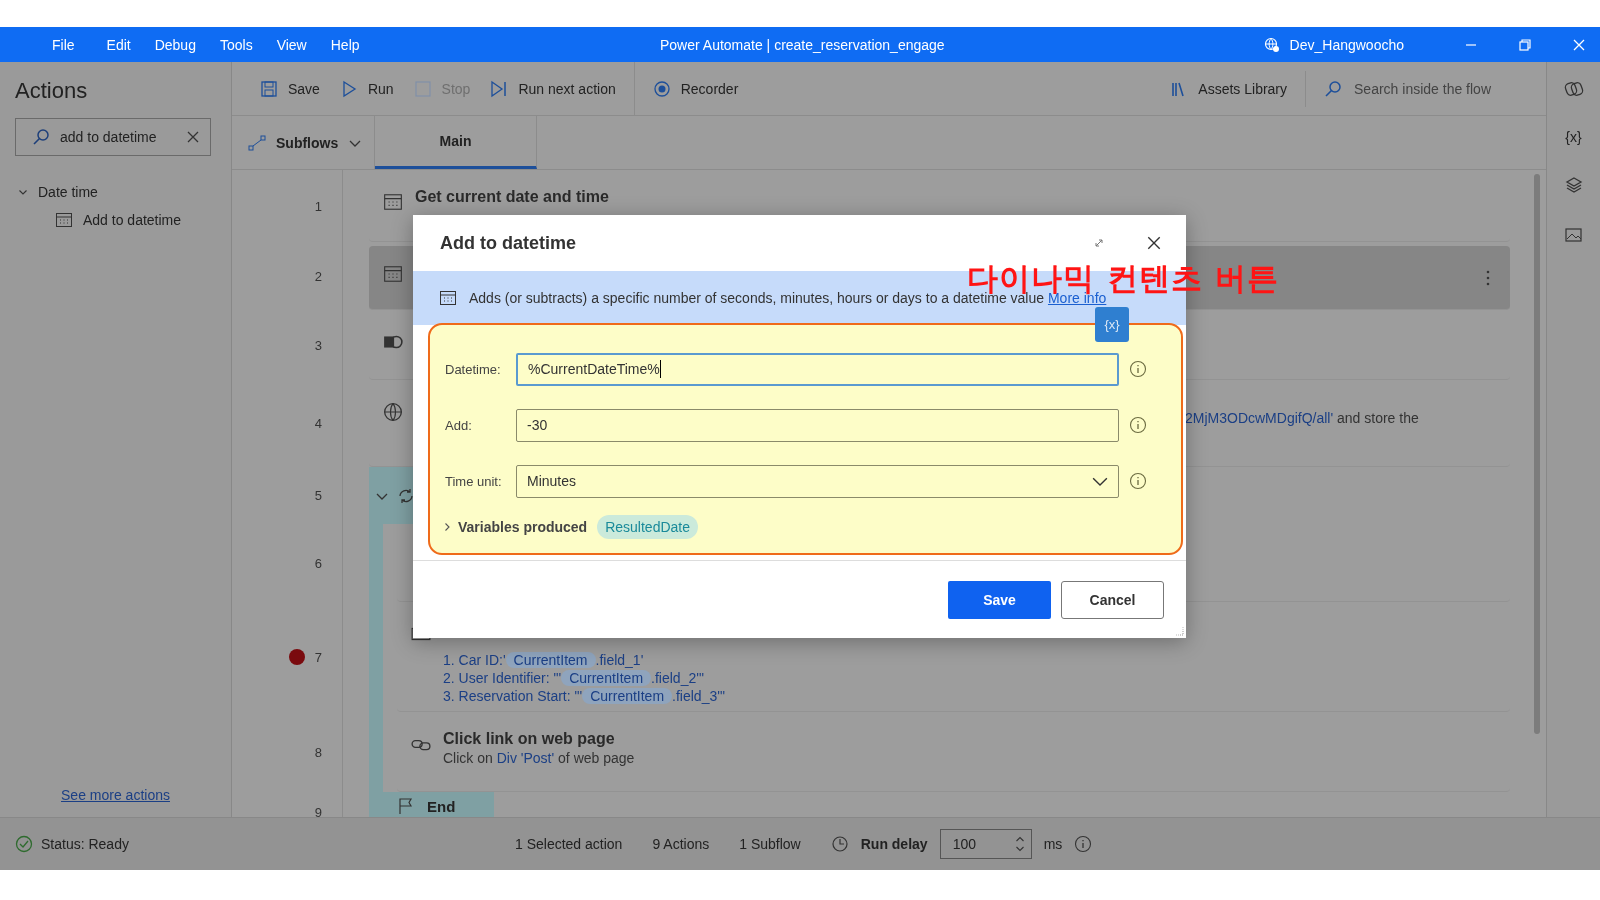 The height and width of the screenshot is (900, 1600). I want to click on toolbar-button: Run, so click(366, 88).